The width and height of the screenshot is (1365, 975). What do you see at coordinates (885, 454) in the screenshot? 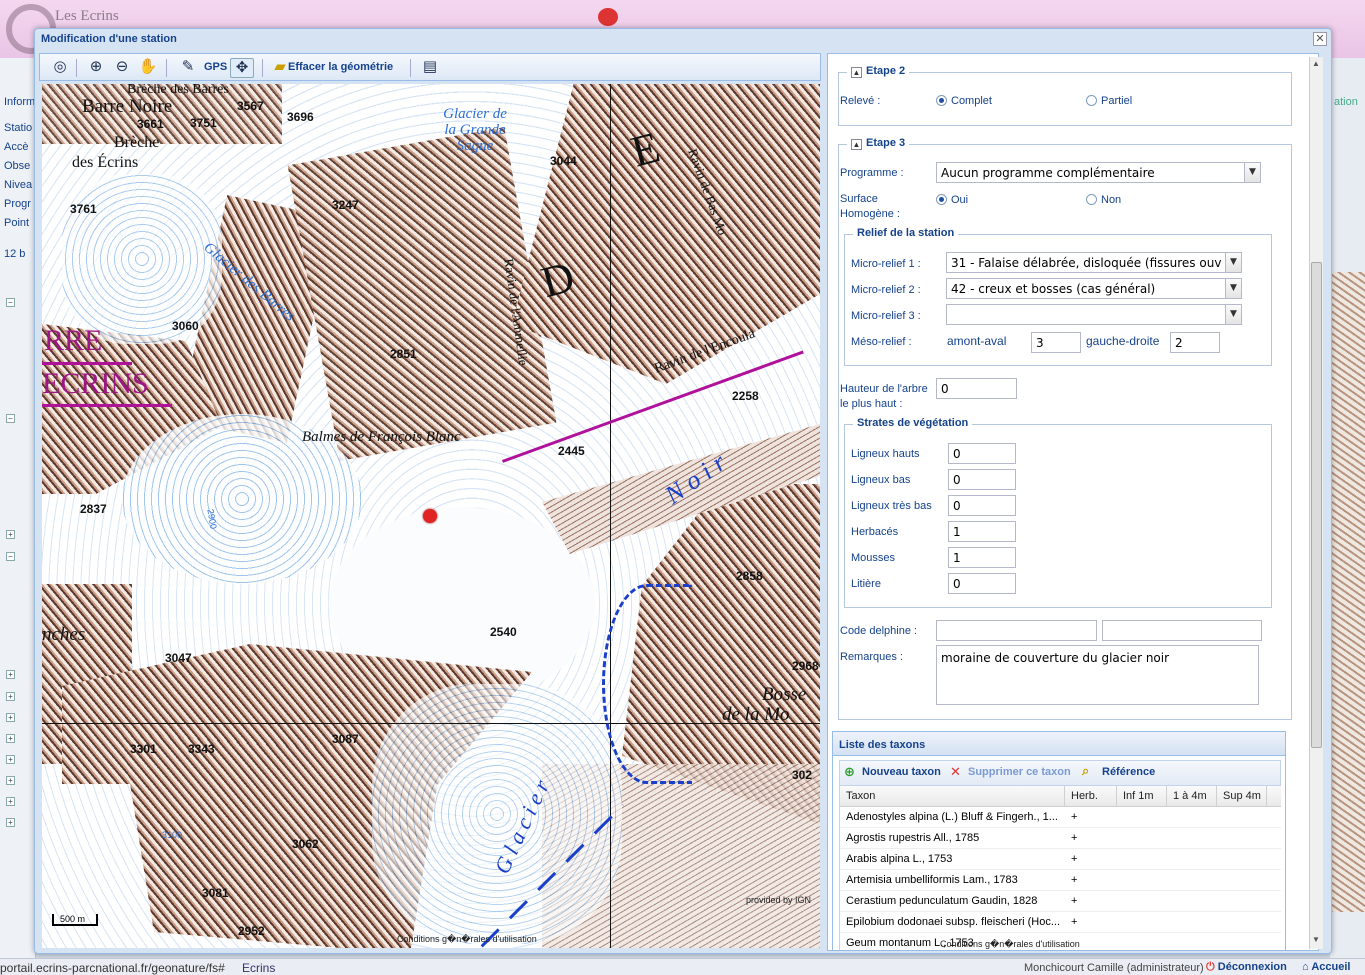
I see `strate-label: Ligneux hauts` at bounding box center [885, 454].